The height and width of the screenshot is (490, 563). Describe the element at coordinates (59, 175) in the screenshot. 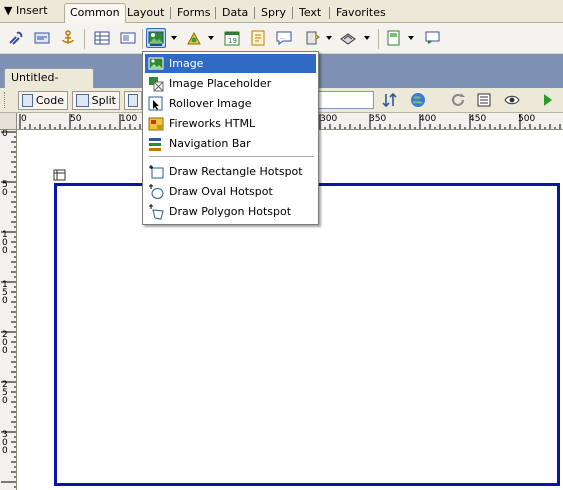

I see `layer-anchor-icon` at that location.